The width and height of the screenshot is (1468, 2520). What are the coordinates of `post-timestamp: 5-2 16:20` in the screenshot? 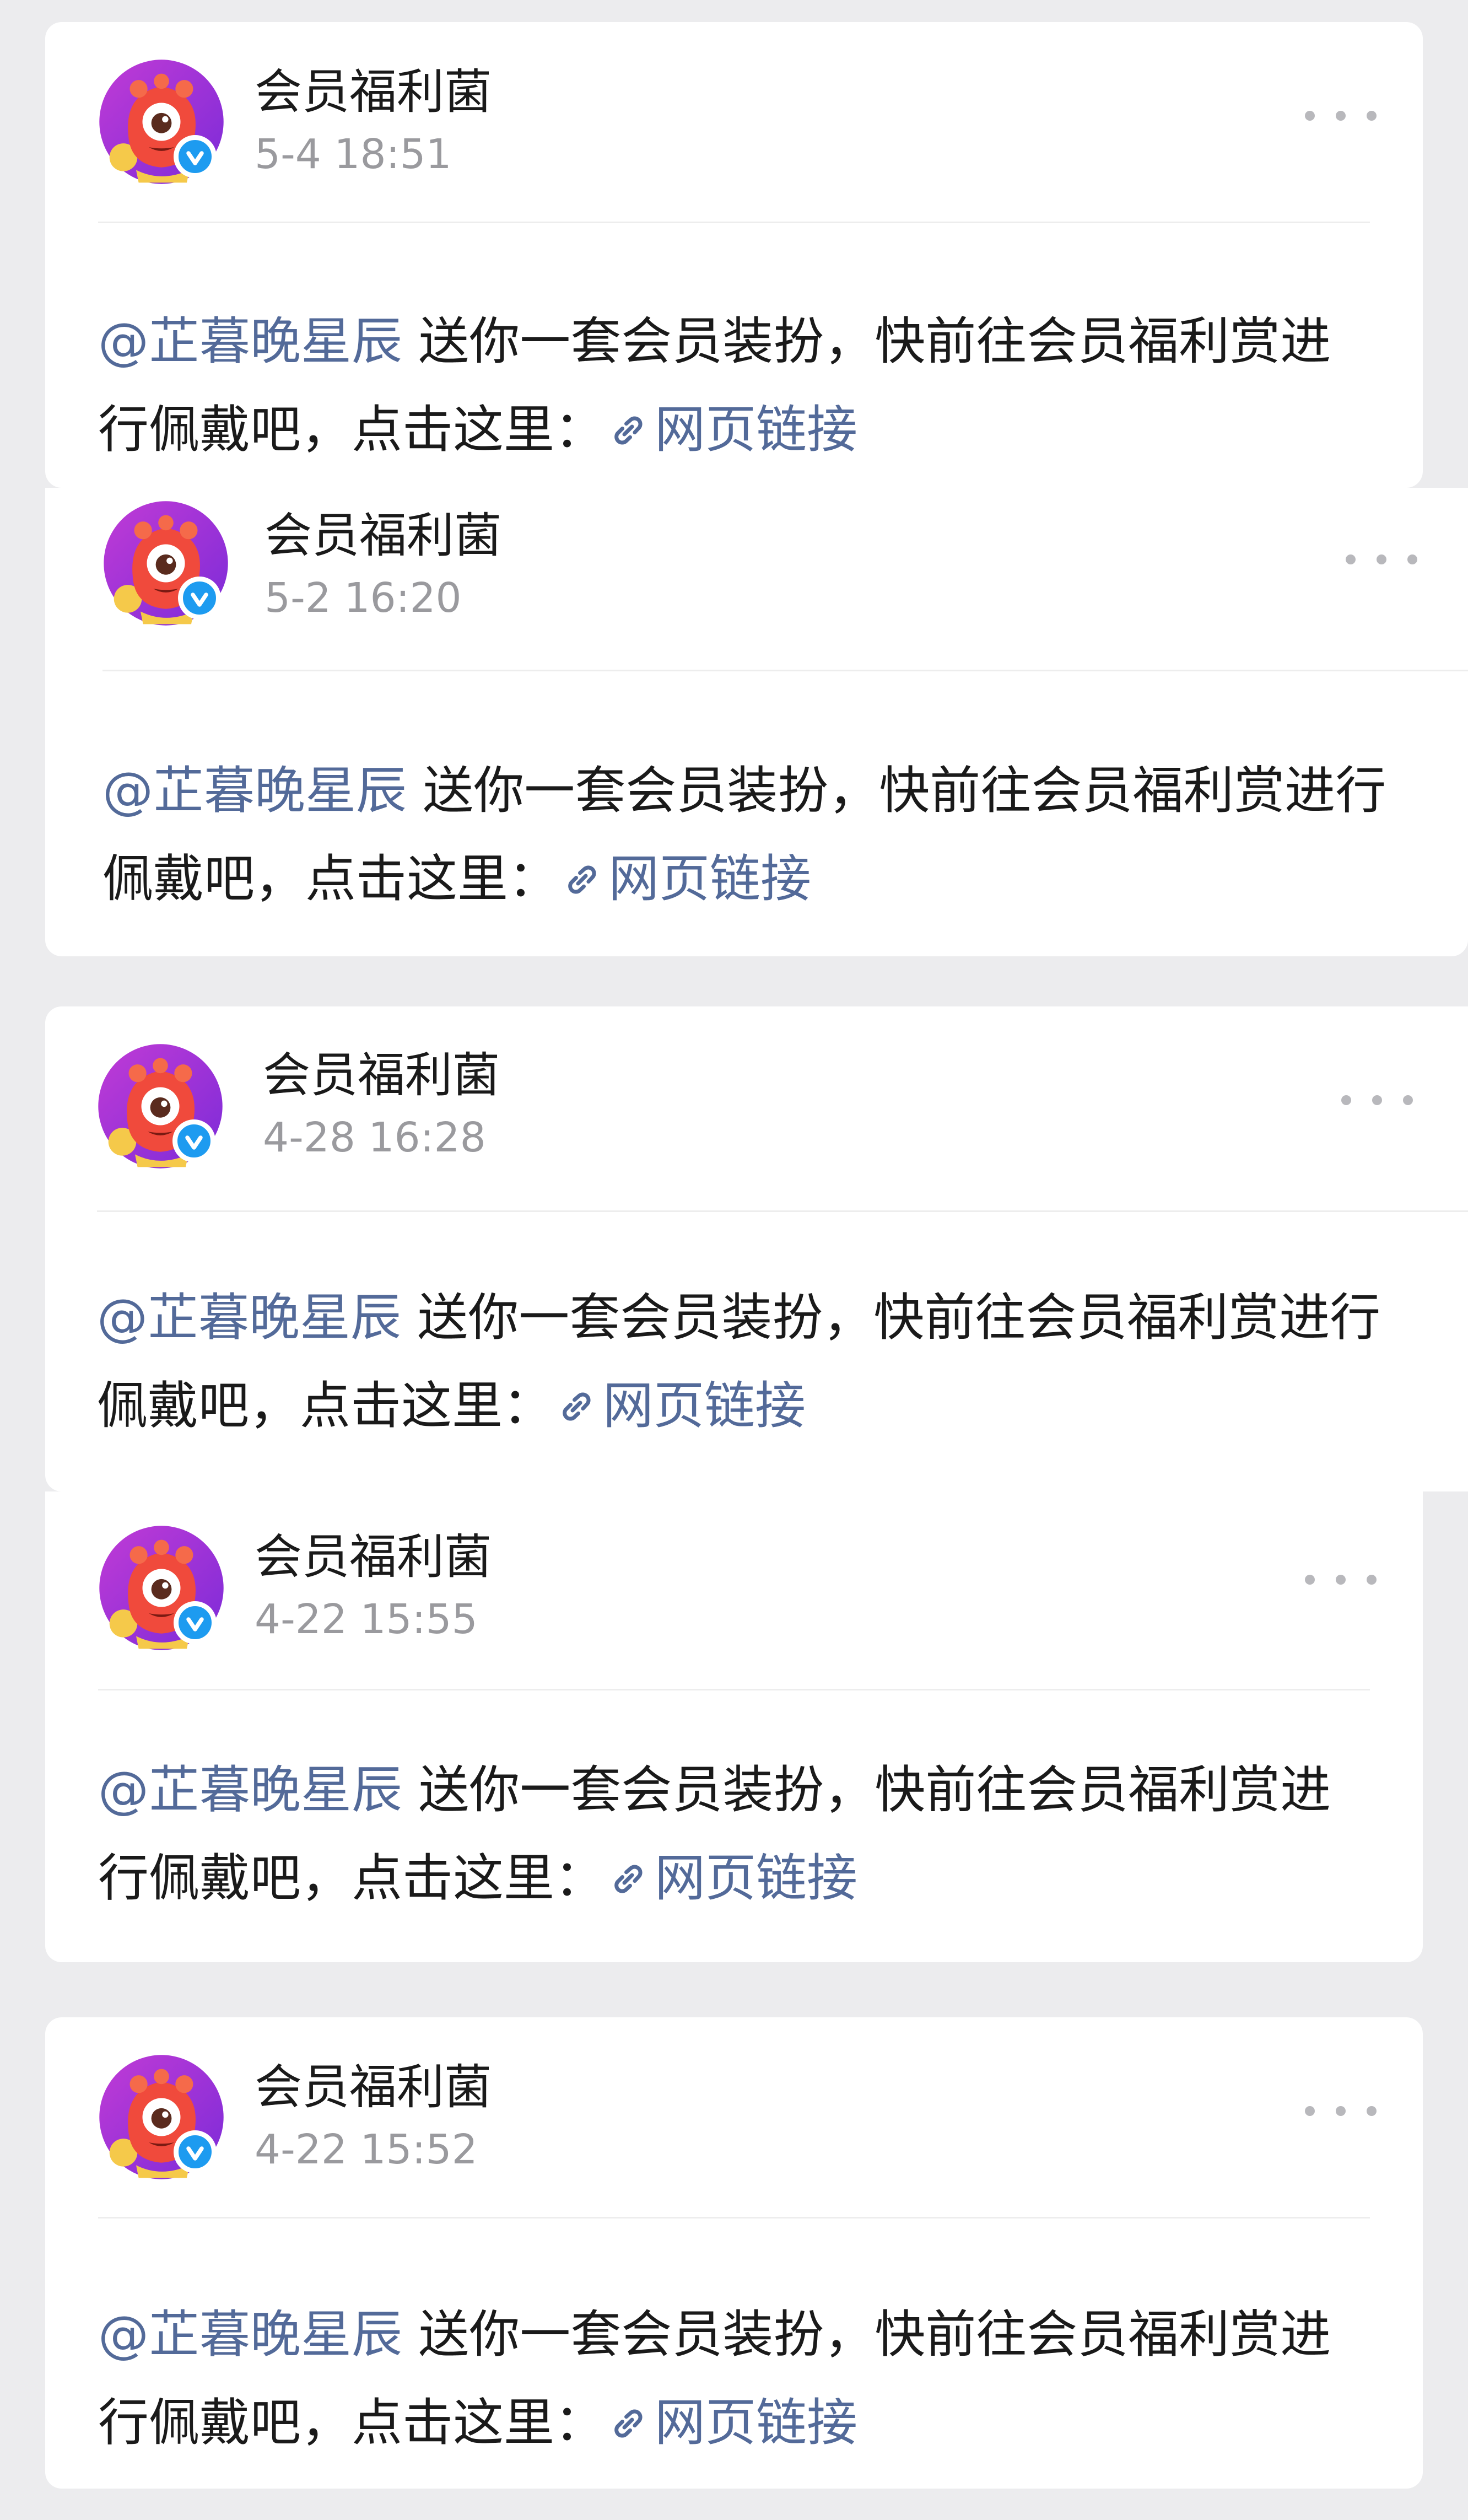 It's located at (363, 598).